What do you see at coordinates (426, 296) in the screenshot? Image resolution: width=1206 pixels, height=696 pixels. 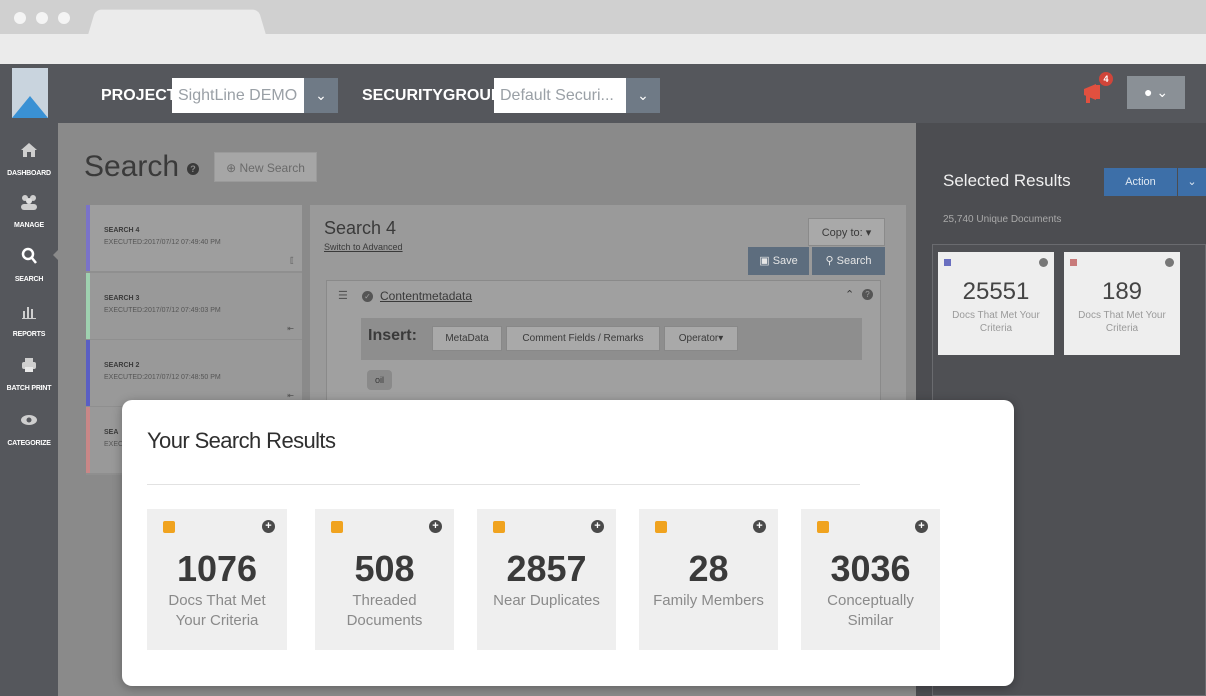 I see `query-field-link: Contentmetadata` at bounding box center [426, 296].